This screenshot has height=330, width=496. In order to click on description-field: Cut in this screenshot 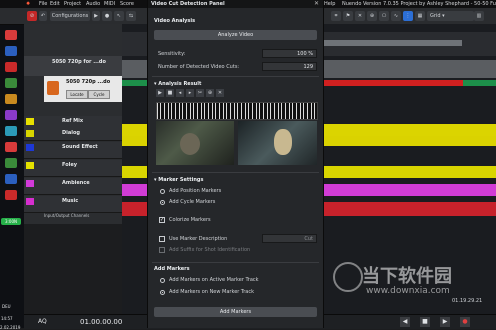, I will do `click(289, 238)`.